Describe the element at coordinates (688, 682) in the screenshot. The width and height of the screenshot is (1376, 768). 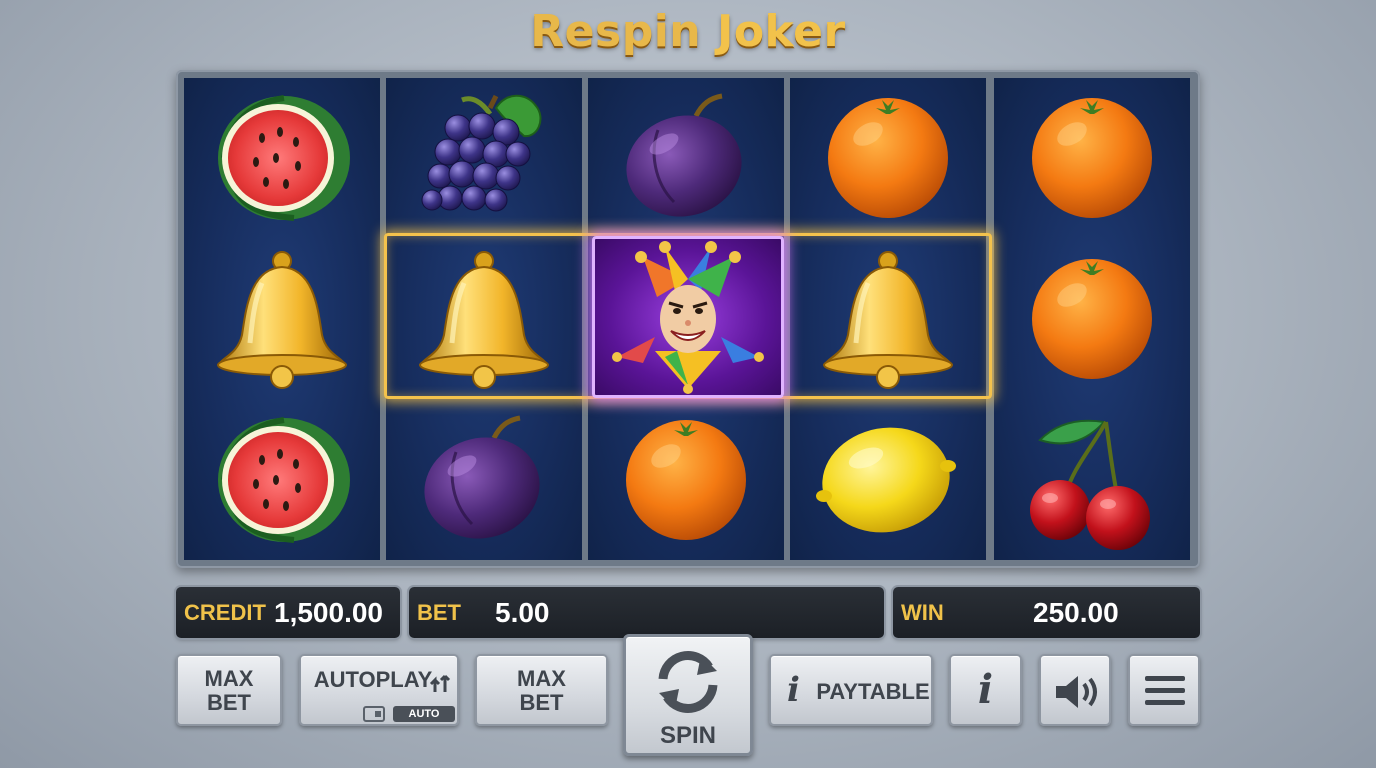
I see `spin-arrows-icon` at that location.